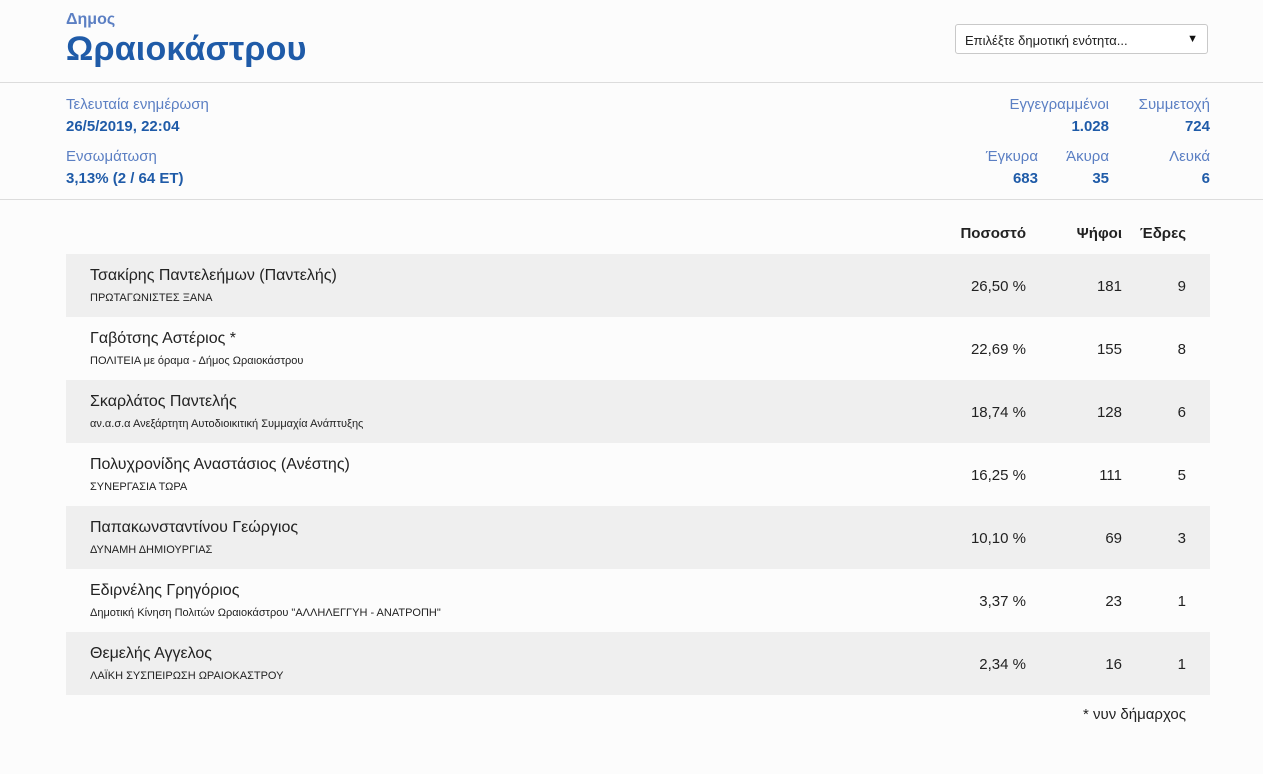  What do you see at coordinates (220, 464) in the screenshot?
I see `candidate-name: Πολυχρονίδης Αναστάσιος (Ανέστης)` at bounding box center [220, 464].